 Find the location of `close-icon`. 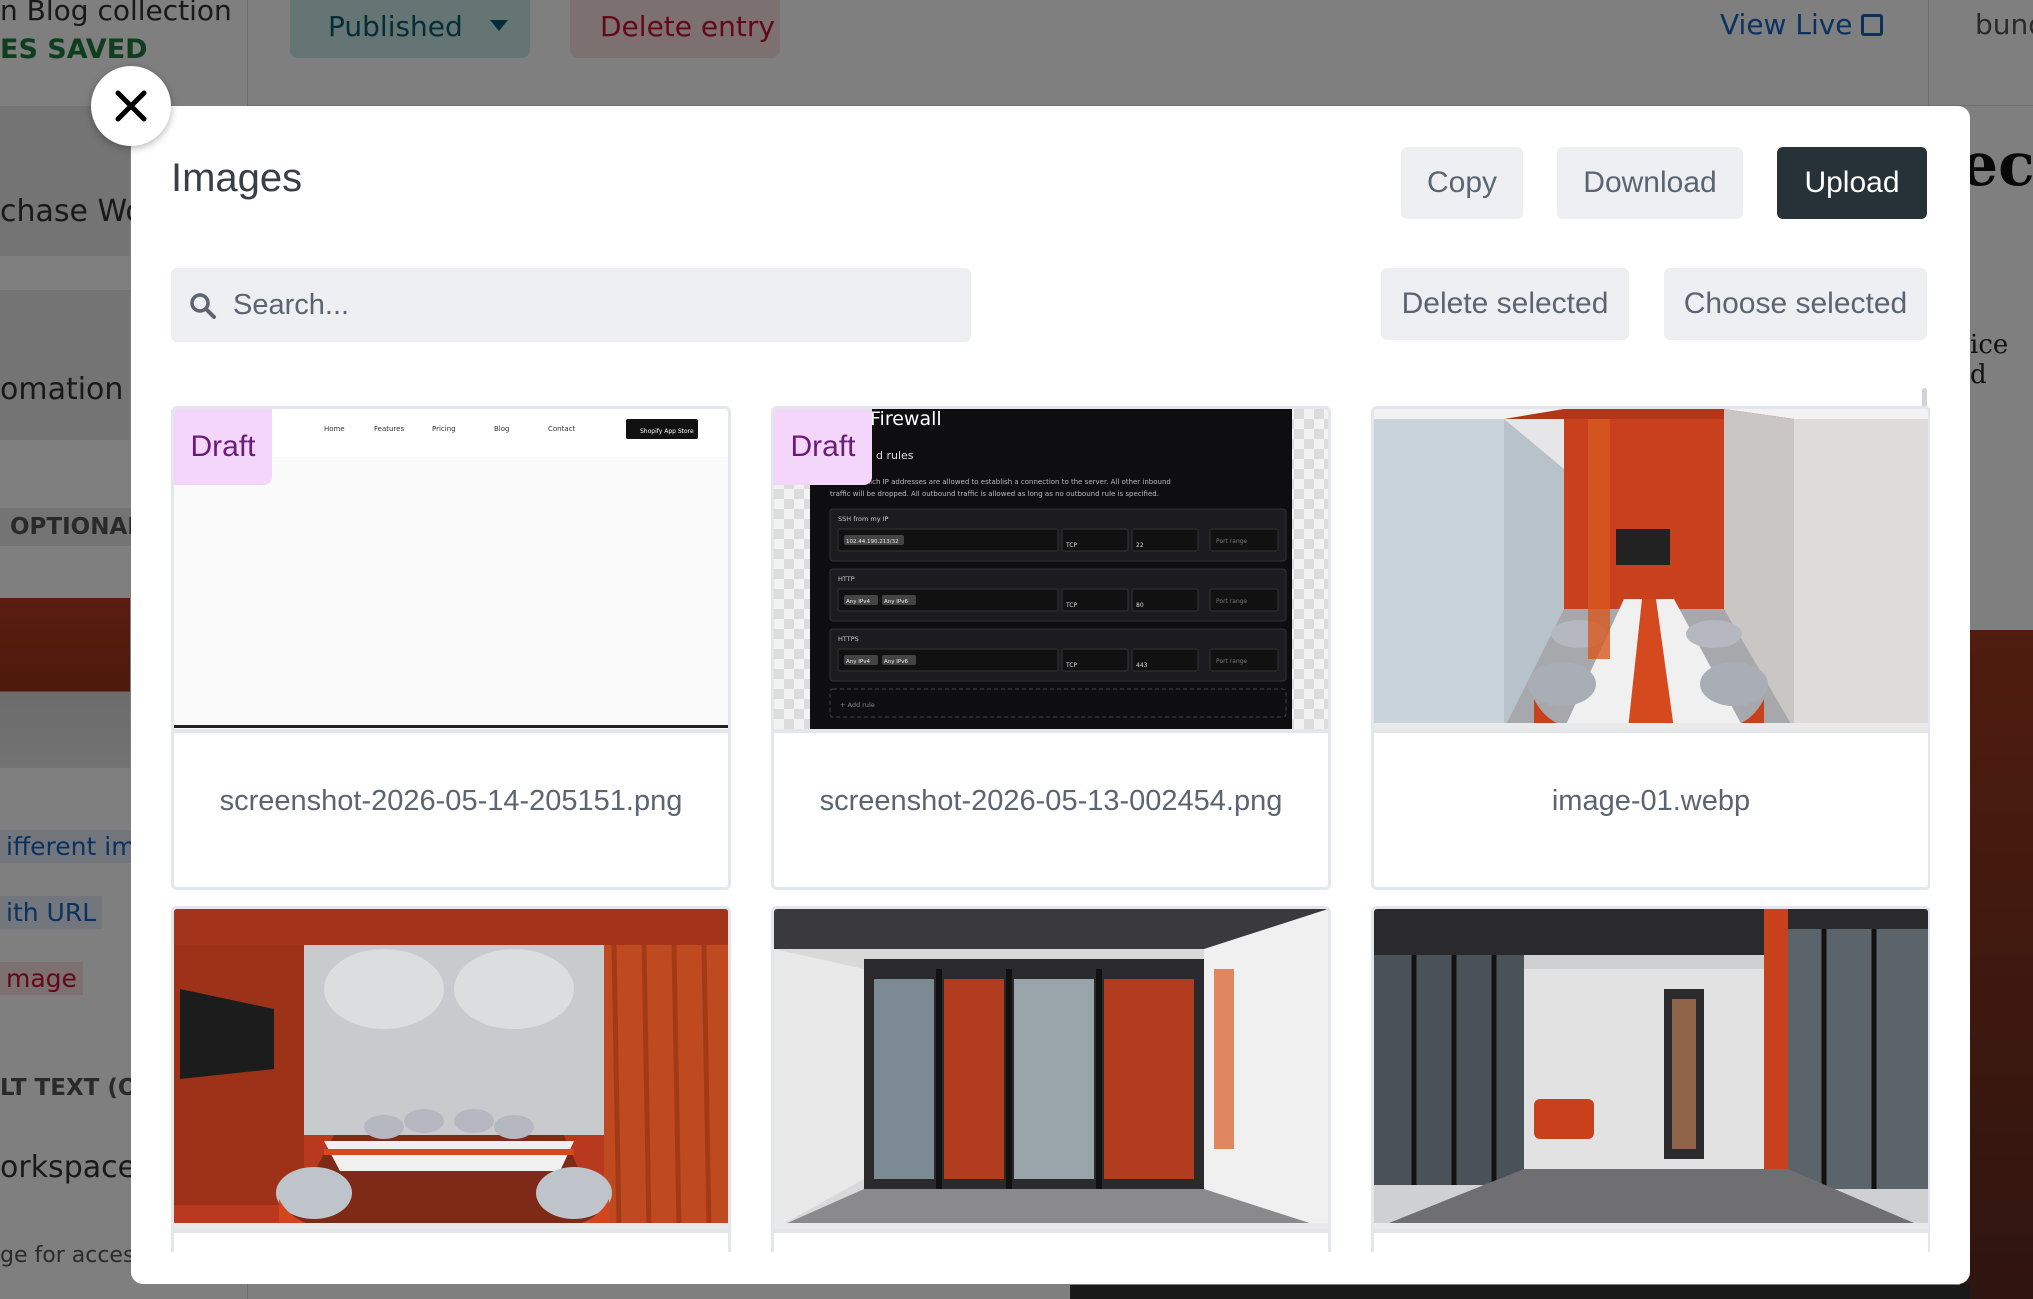

close-icon is located at coordinates (131, 106).